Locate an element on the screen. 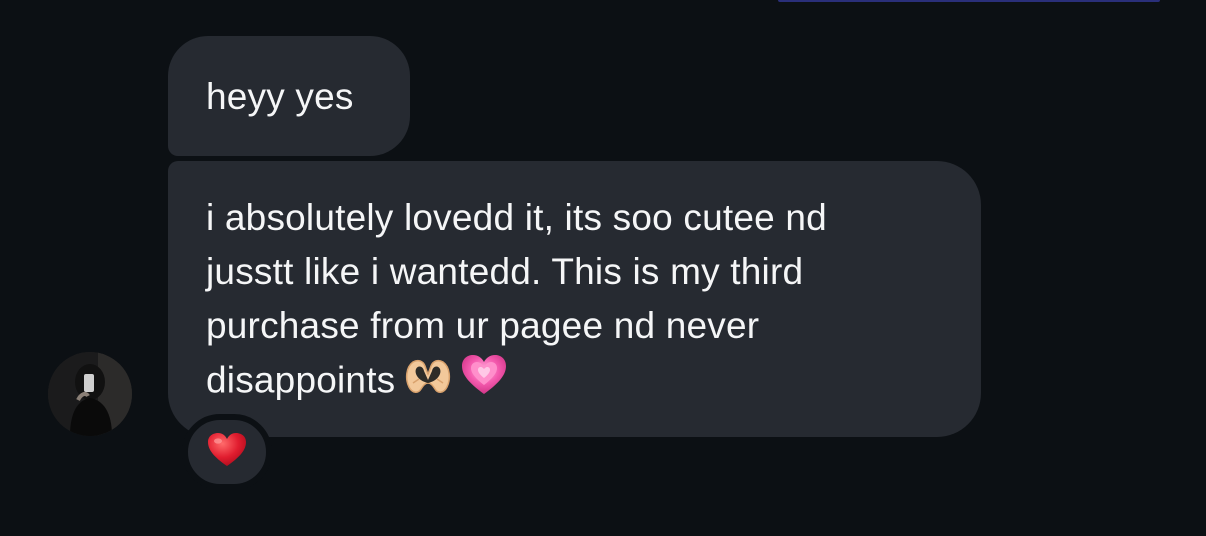 This screenshot has width=1206, height=536. message-text: purchase from ur pagee nd never is located at coordinates (483, 325).